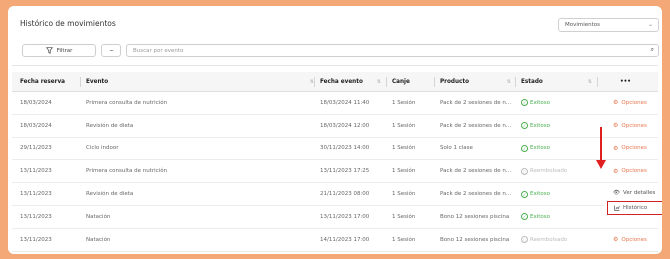 The width and height of the screenshot is (670, 259). Describe the element at coordinates (345, 125) in the screenshot. I see `cell-fecha-evento: 18/03/2024 12:00` at that location.